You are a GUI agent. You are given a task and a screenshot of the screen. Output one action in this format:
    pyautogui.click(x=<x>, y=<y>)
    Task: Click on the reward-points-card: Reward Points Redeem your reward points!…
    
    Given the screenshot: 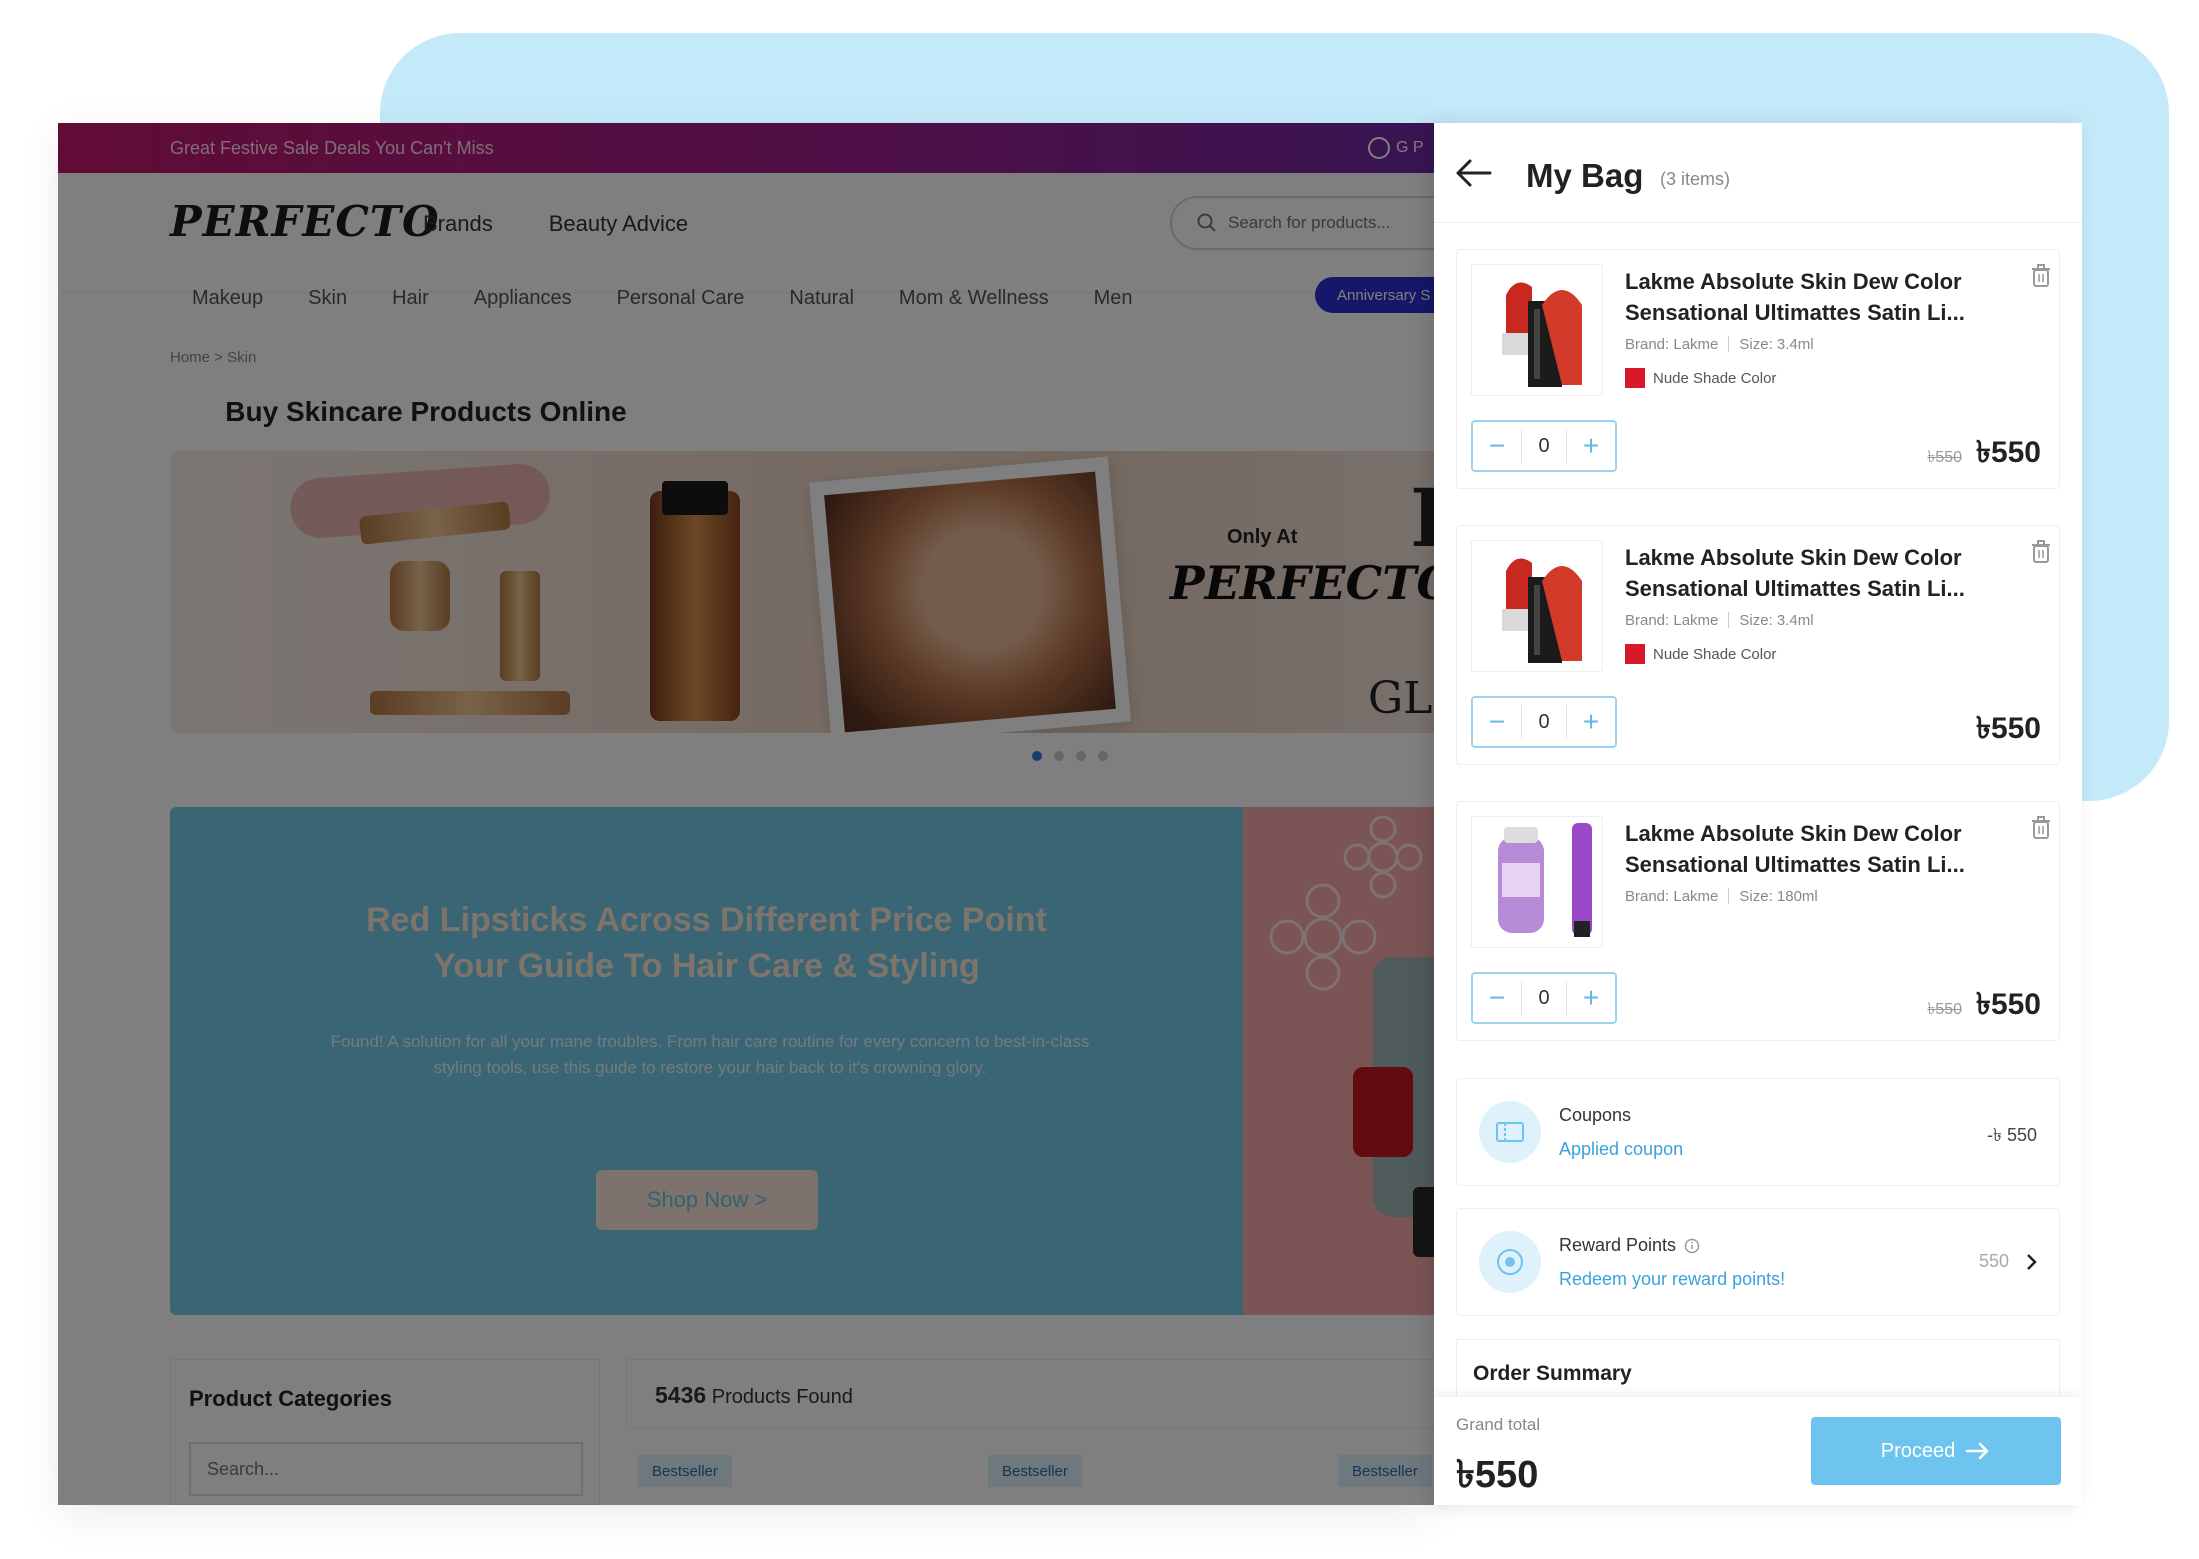 What is the action you would take?
    pyautogui.click(x=1758, y=1262)
    